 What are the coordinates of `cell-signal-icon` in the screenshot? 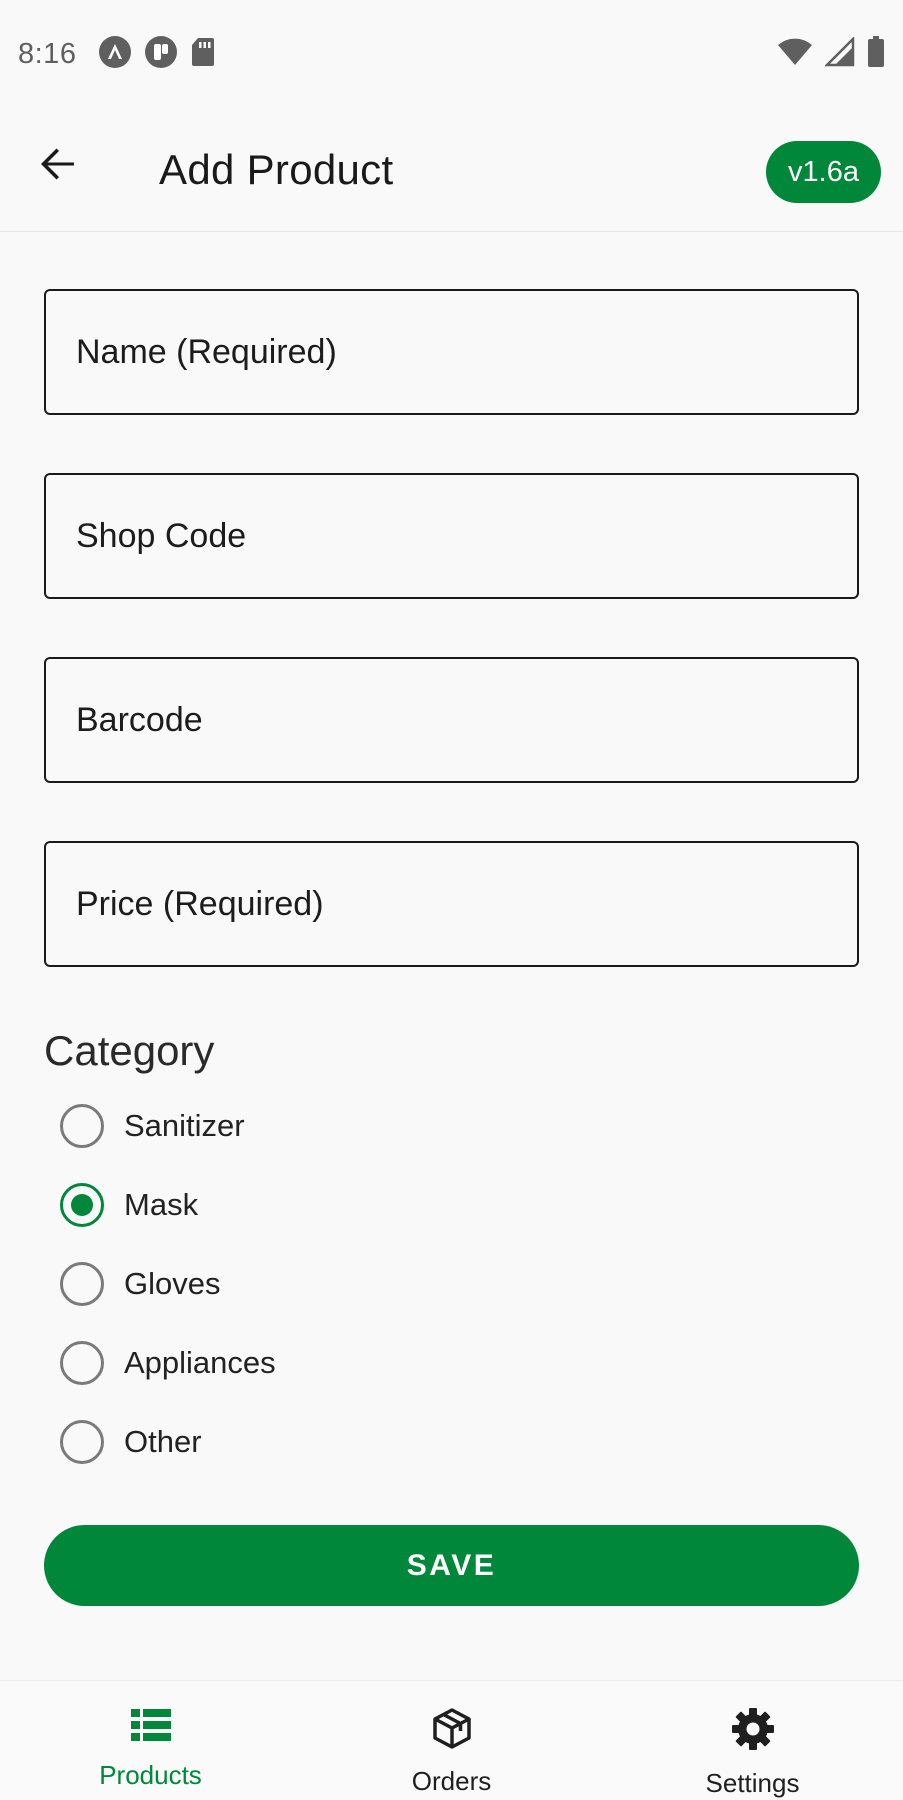 It's located at (839, 53).